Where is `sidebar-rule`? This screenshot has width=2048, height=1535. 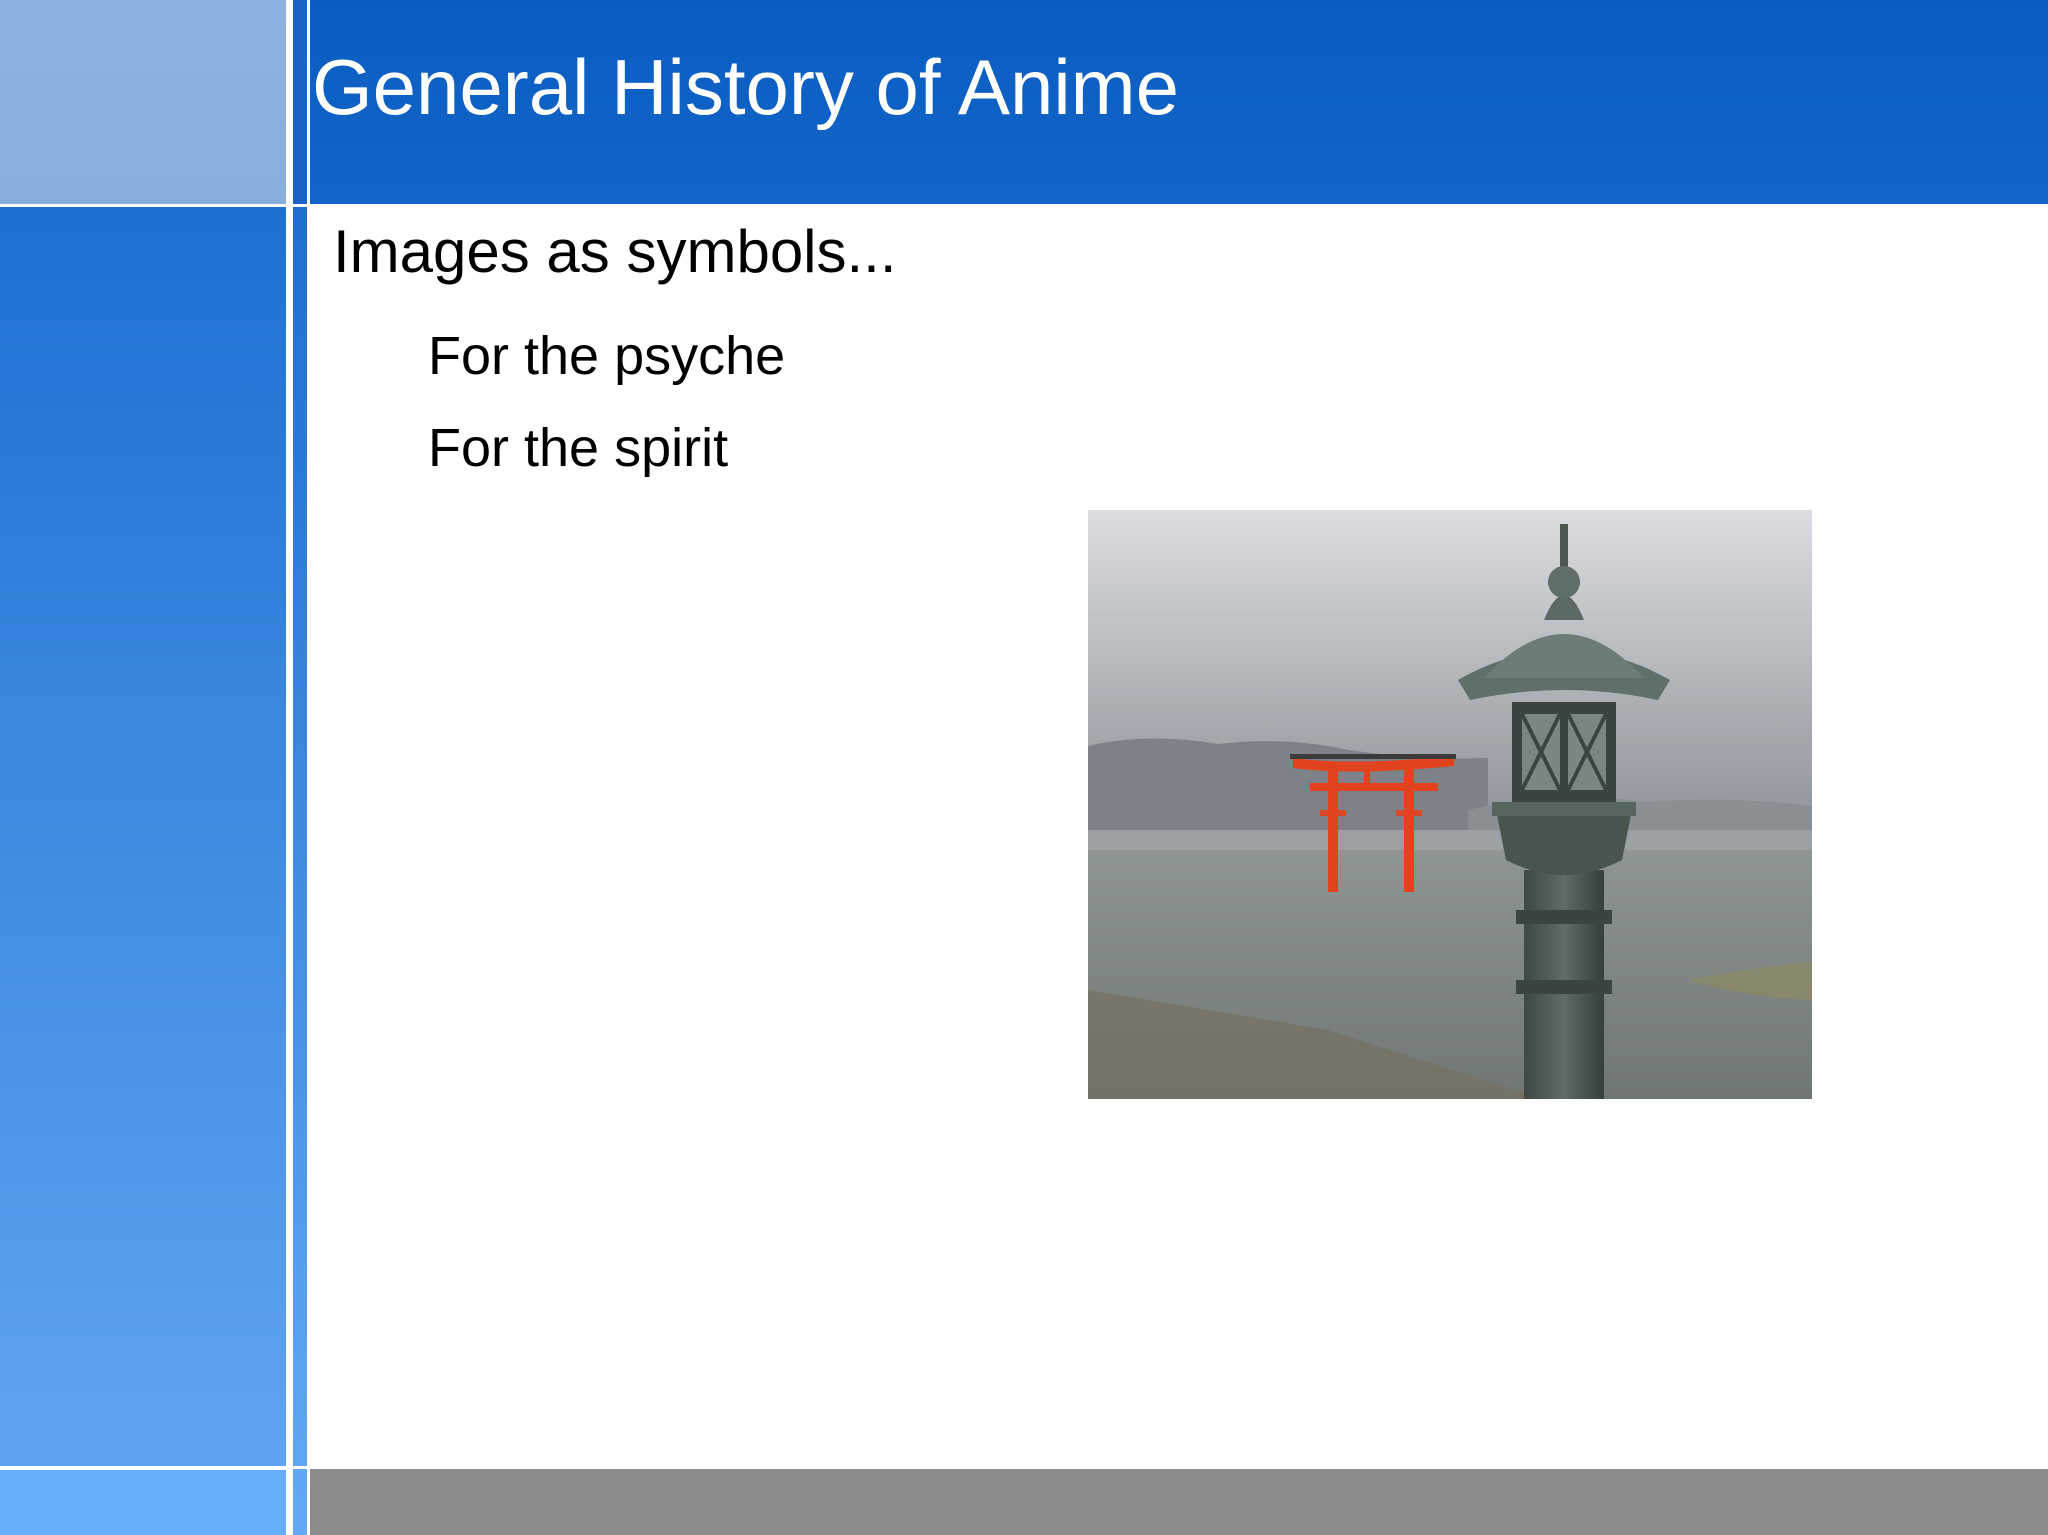 sidebar-rule is located at coordinates (155, 205).